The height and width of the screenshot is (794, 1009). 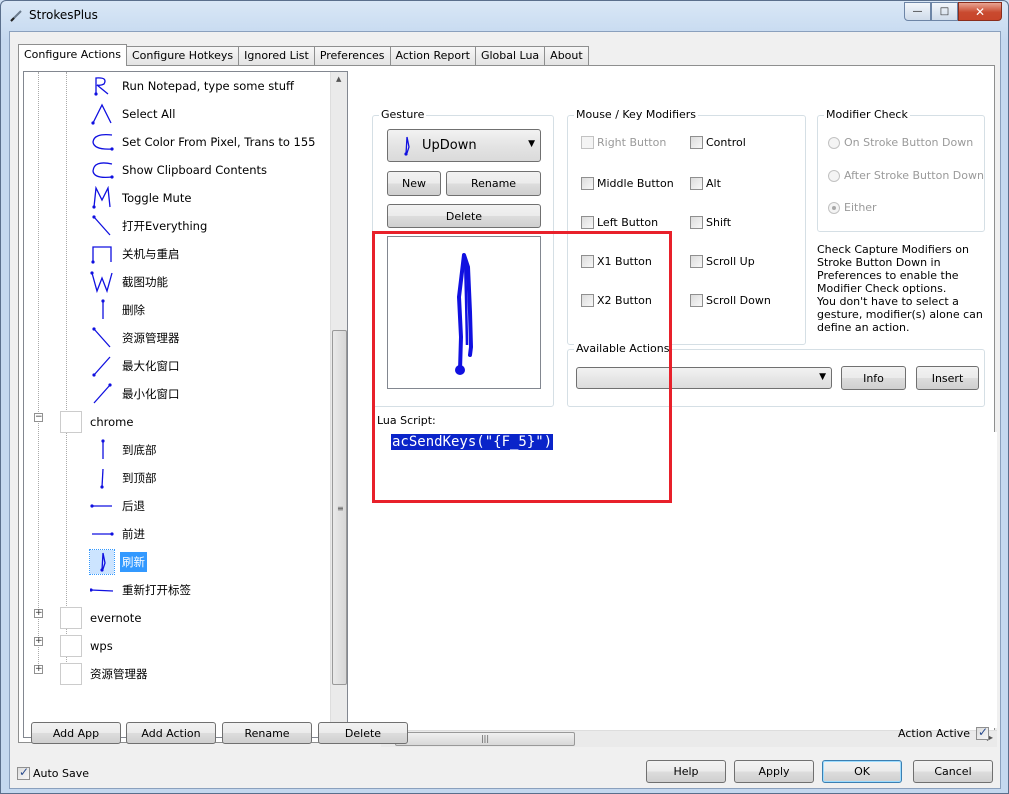 I want to click on gesture-left-icon, so click(x=101, y=506).